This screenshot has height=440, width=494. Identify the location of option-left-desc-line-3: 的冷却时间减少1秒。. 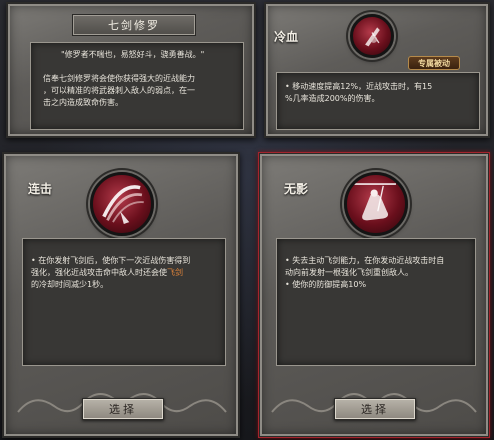
(70, 284).